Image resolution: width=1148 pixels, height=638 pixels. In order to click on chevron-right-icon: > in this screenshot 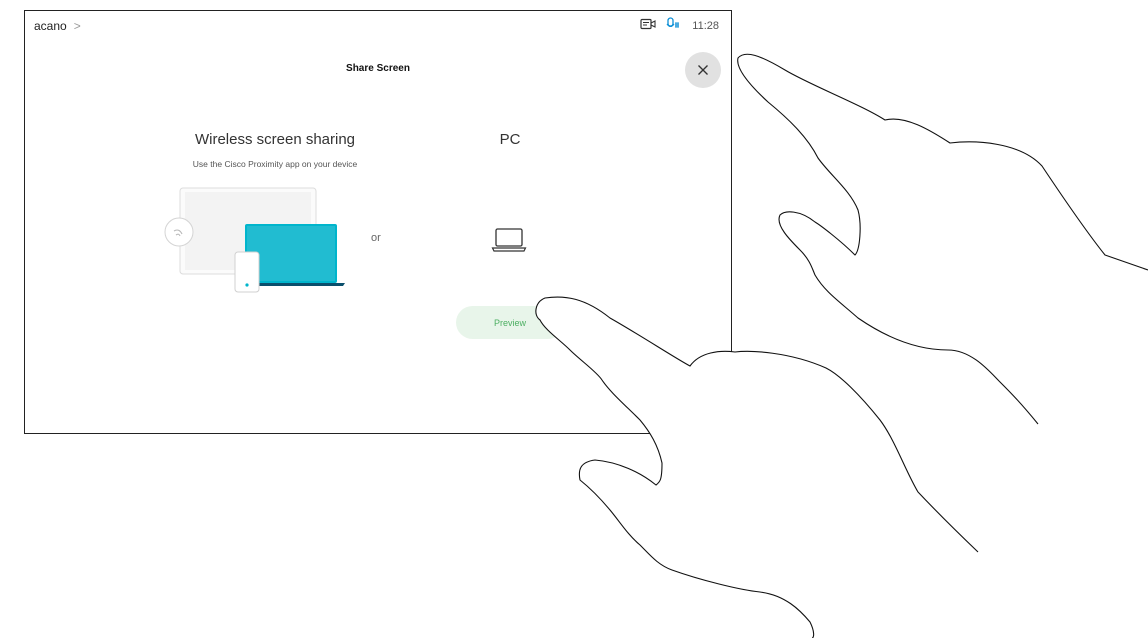, I will do `click(77, 26)`.